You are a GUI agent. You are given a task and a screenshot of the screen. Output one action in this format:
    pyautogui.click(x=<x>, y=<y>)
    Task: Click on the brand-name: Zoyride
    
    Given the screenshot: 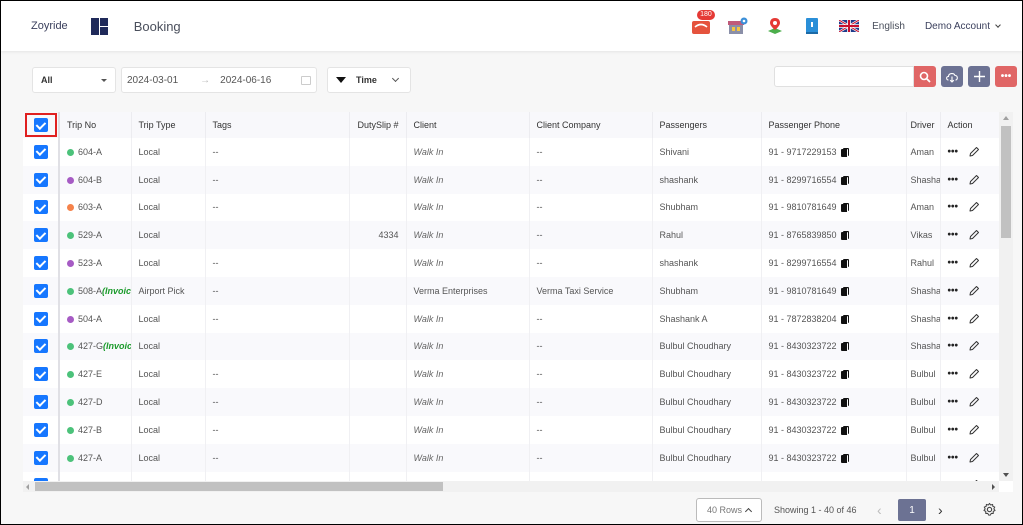 What is the action you would take?
    pyautogui.click(x=49, y=26)
    